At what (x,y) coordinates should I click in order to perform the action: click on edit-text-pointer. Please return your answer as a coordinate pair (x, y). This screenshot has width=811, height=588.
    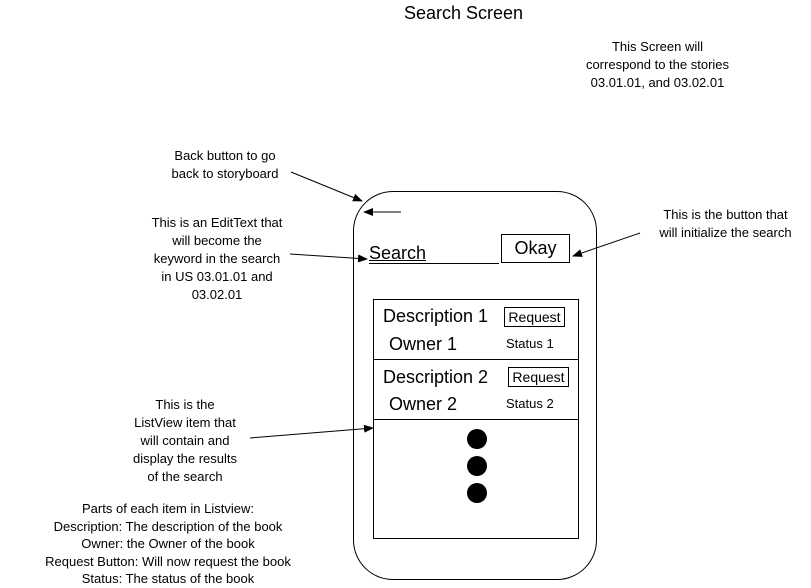
    Looking at the image, I should click on (328, 258).